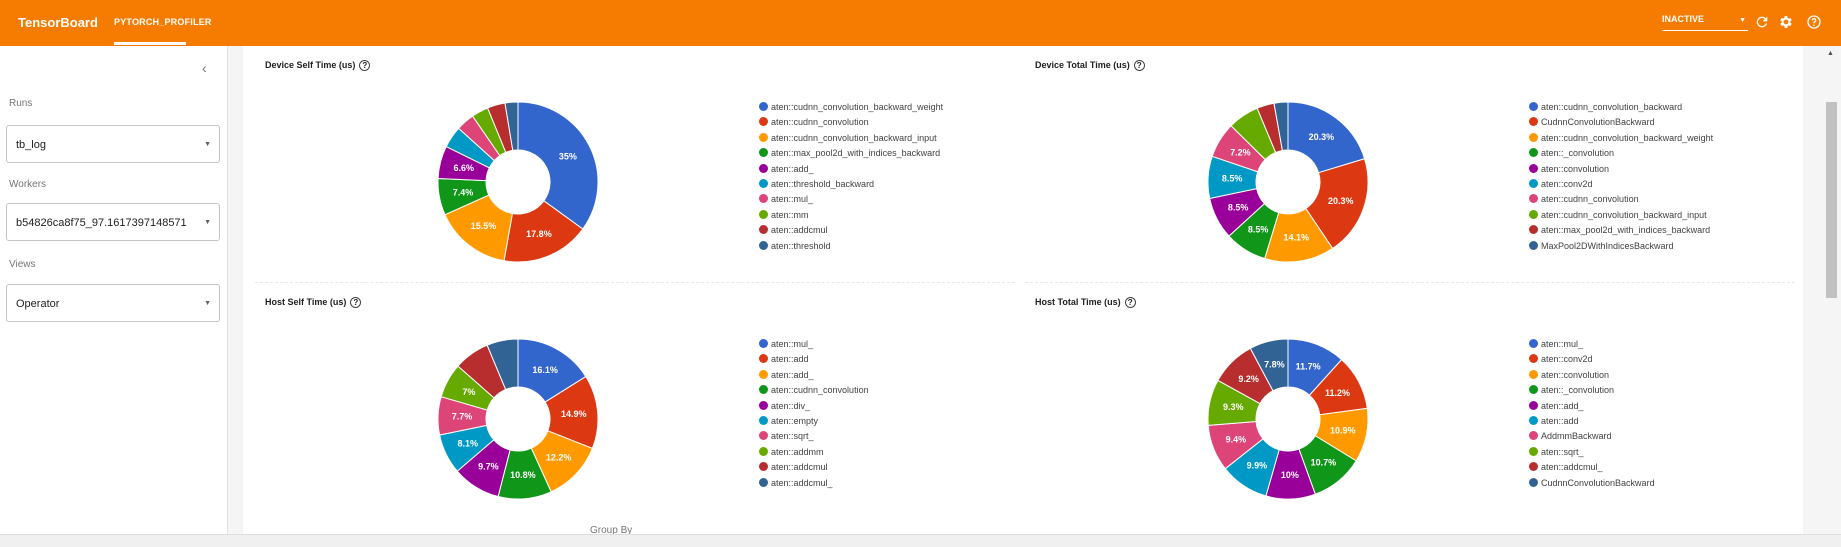  Describe the element at coordinates (1238, 208) in the screenshot. I see `slice-value-label: 8.5%` at that location.